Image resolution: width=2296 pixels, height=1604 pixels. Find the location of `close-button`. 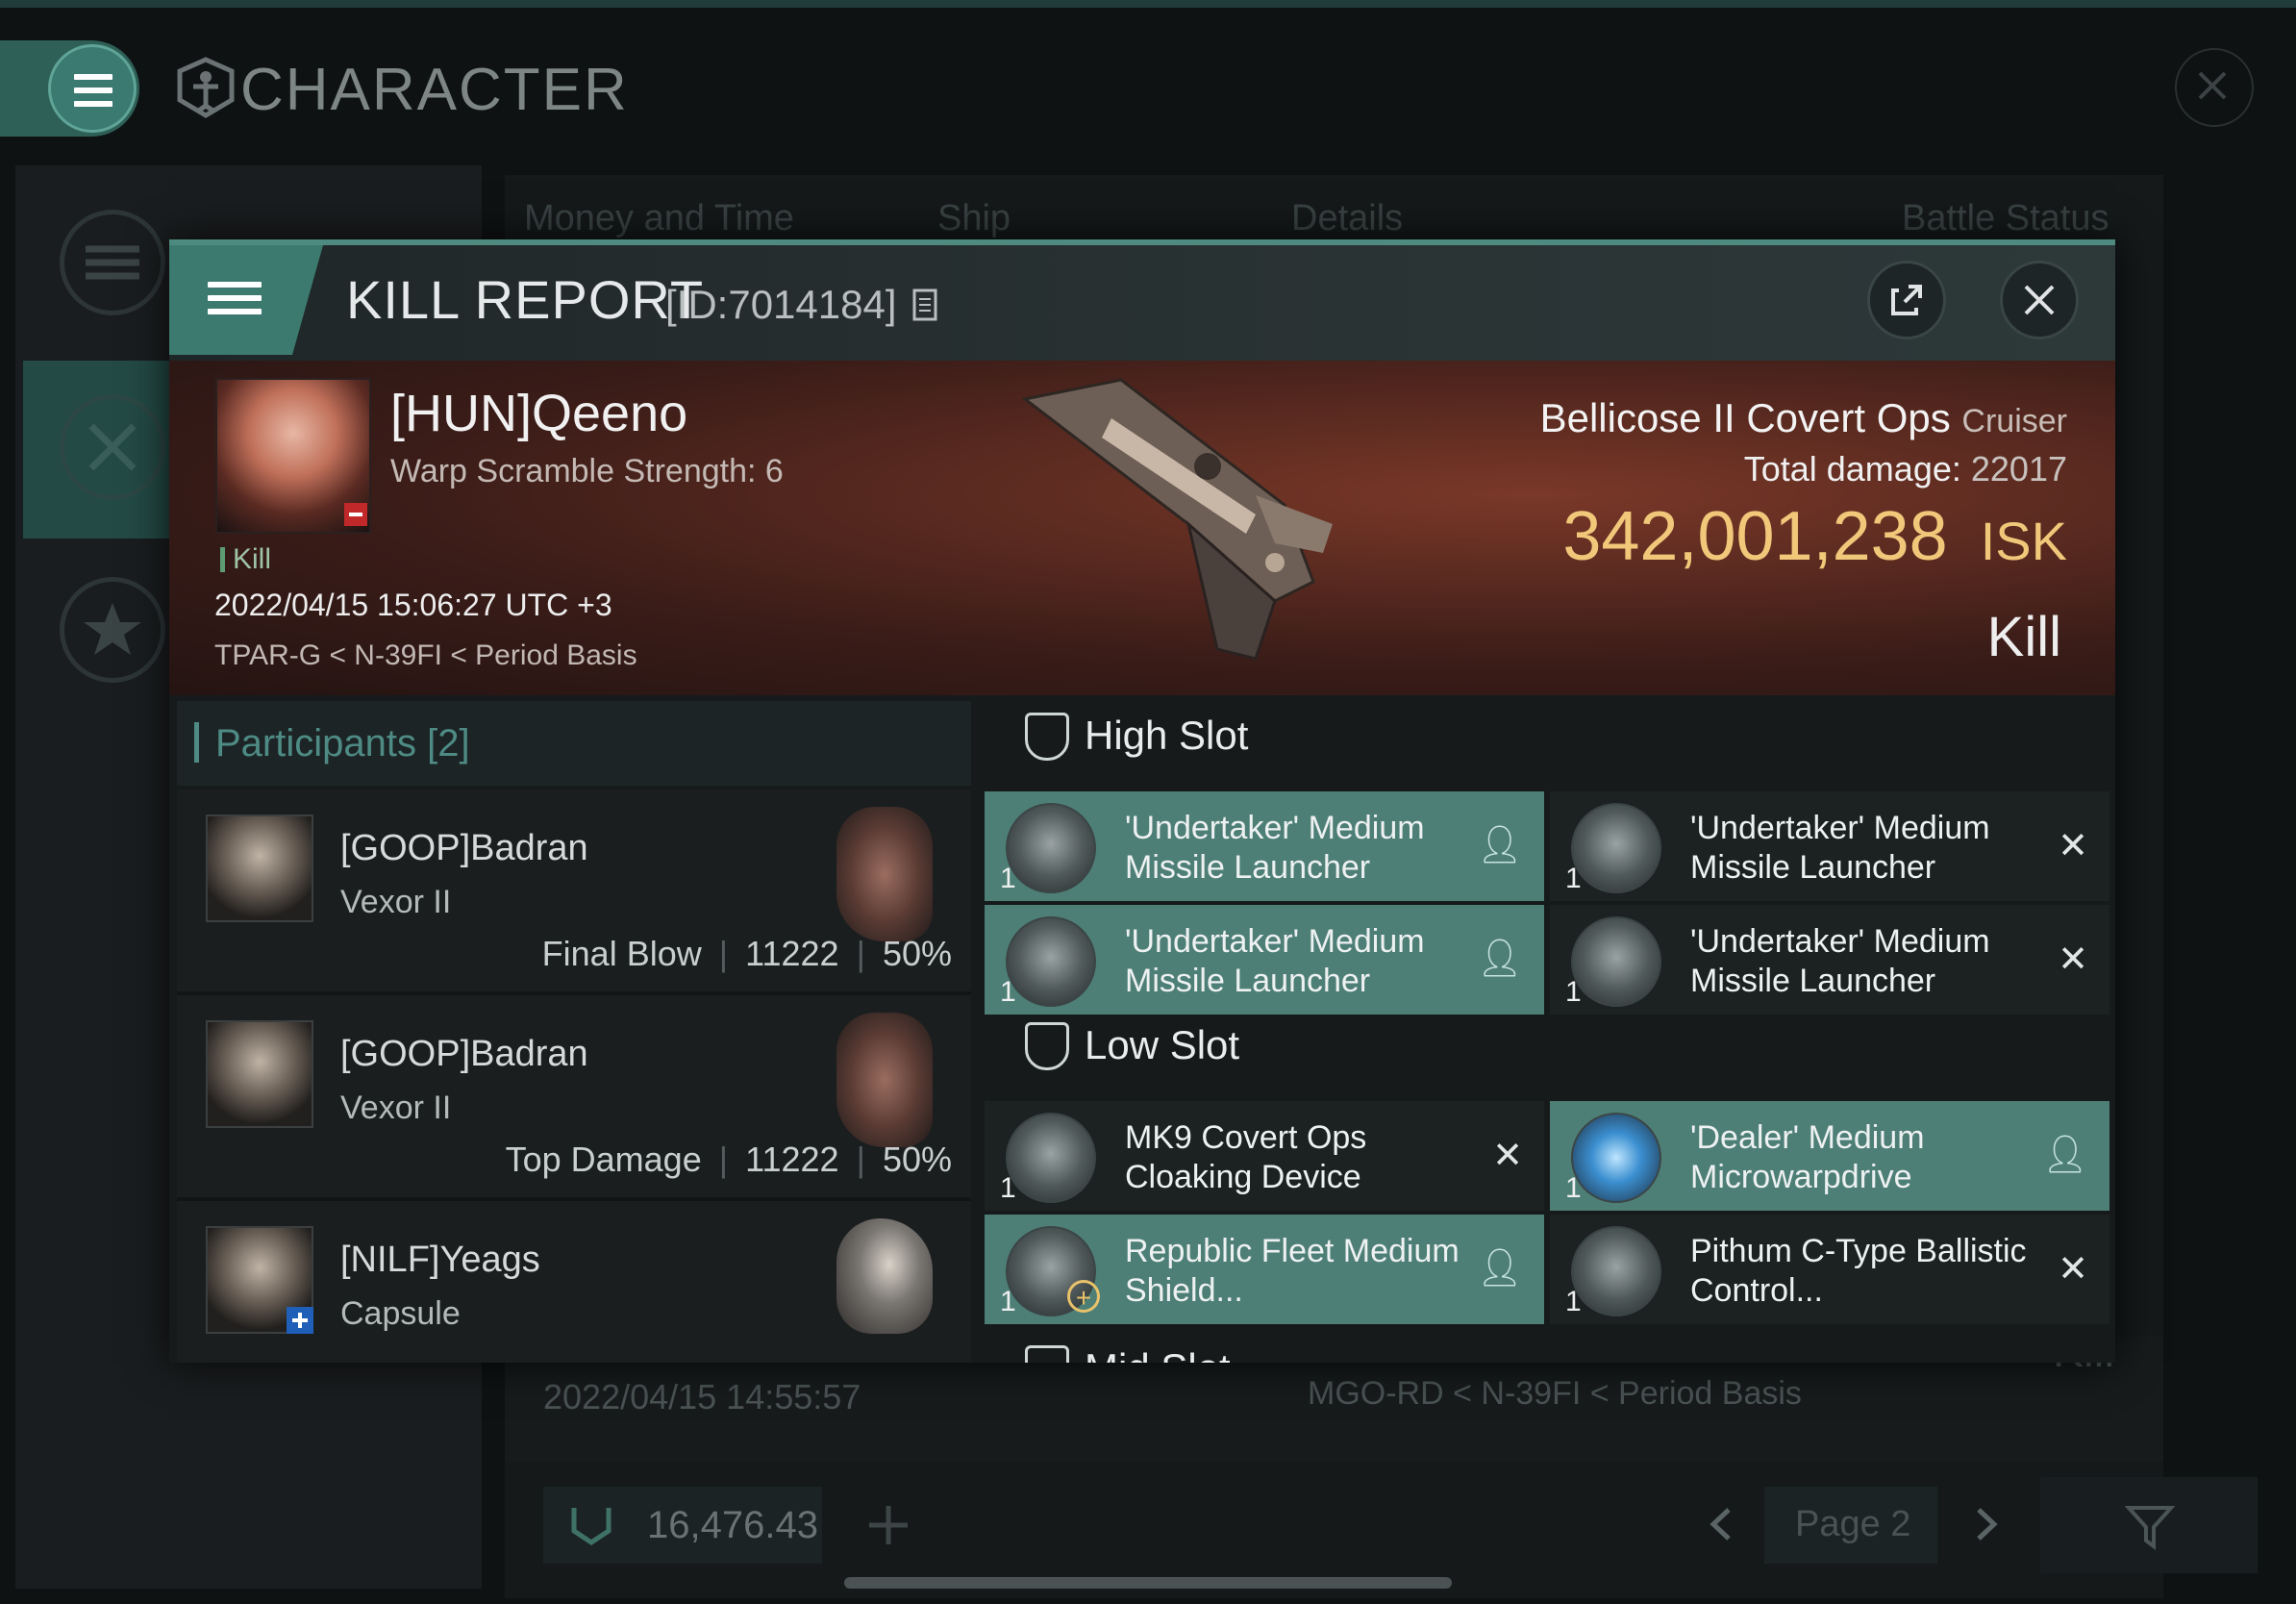

close-button is located at coordinates (2039, 300).